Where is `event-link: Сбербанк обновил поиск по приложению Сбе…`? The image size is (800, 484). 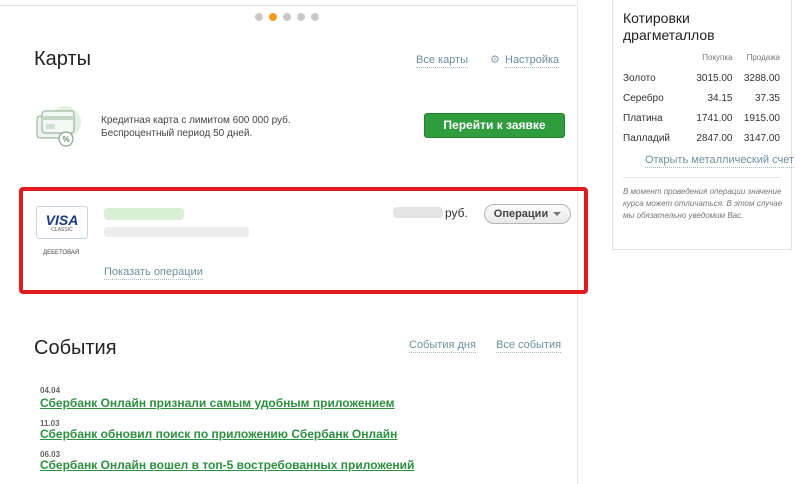 event-link: Сбербанк обновил поиск по приложению Сбе… is located at coordinates (218, 434).